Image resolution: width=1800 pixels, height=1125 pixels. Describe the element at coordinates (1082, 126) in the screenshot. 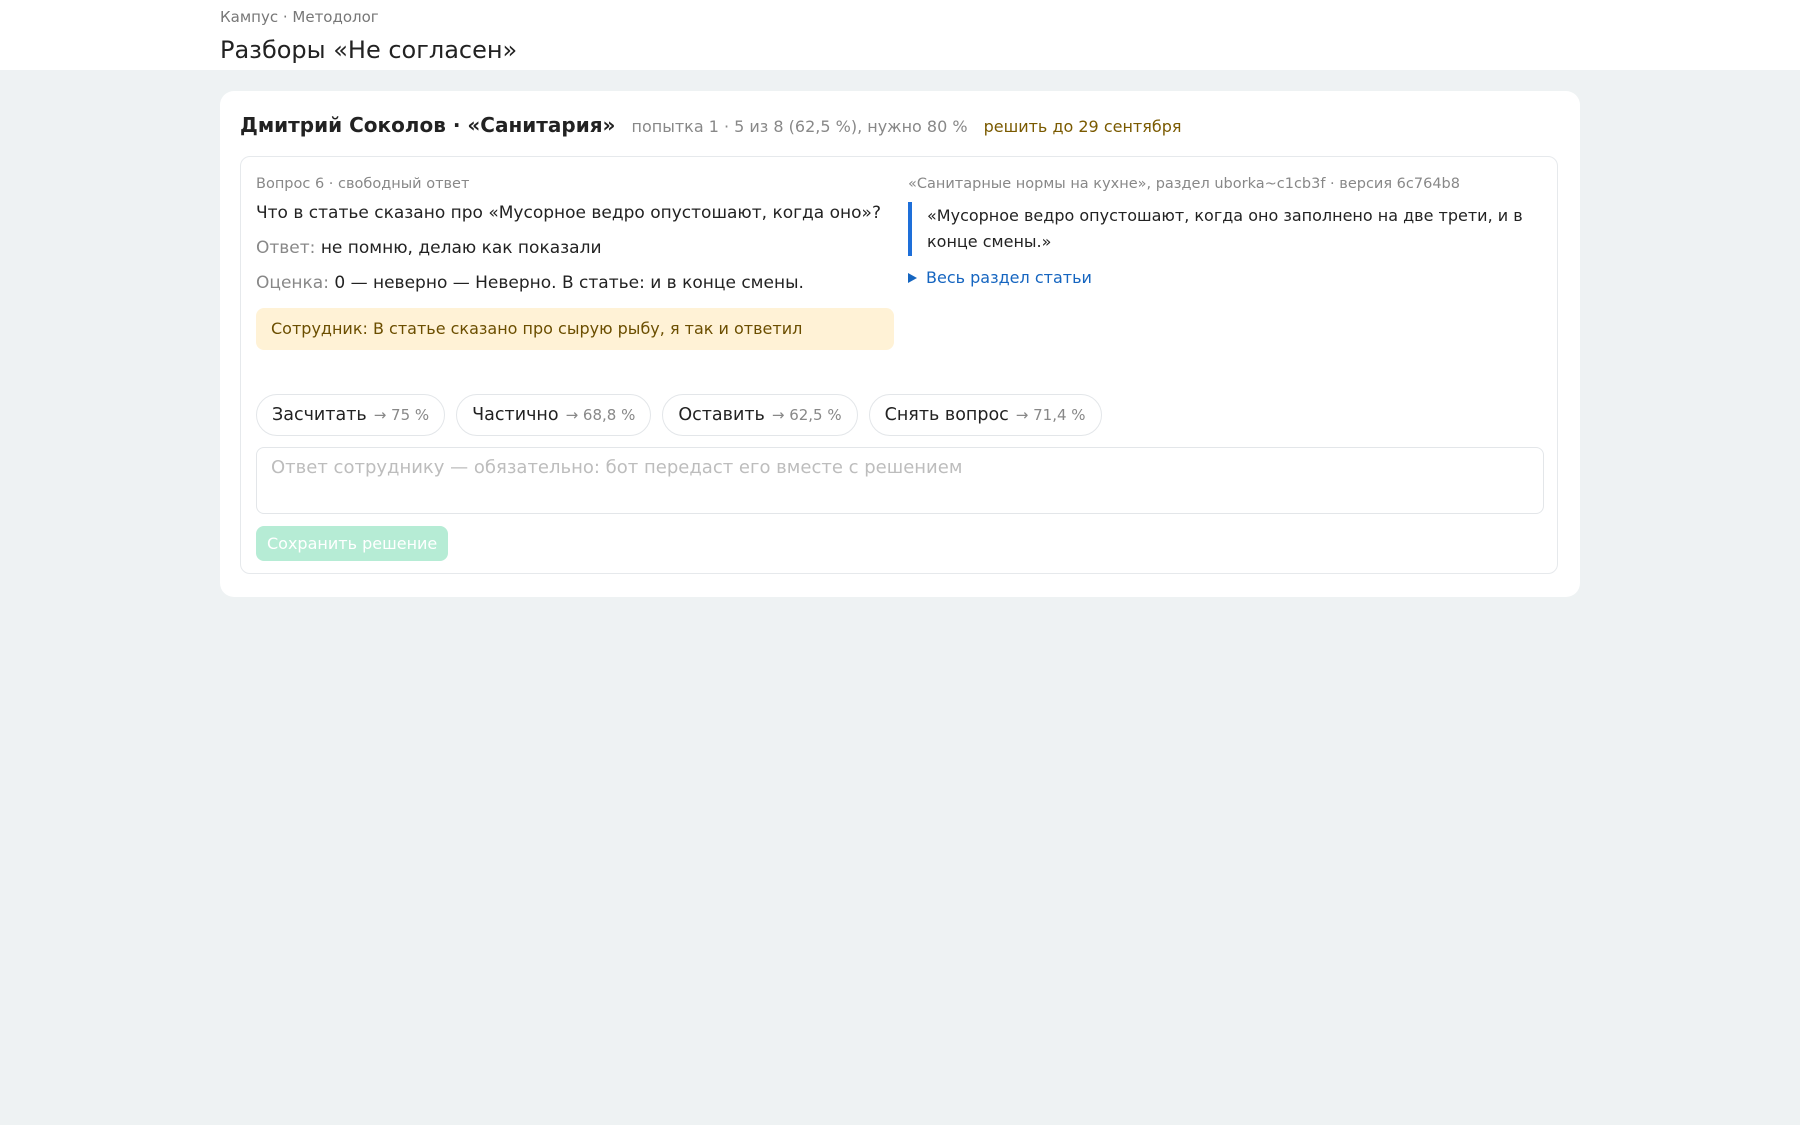

I see `deadline-text: решить до 29 сентября` at that location.